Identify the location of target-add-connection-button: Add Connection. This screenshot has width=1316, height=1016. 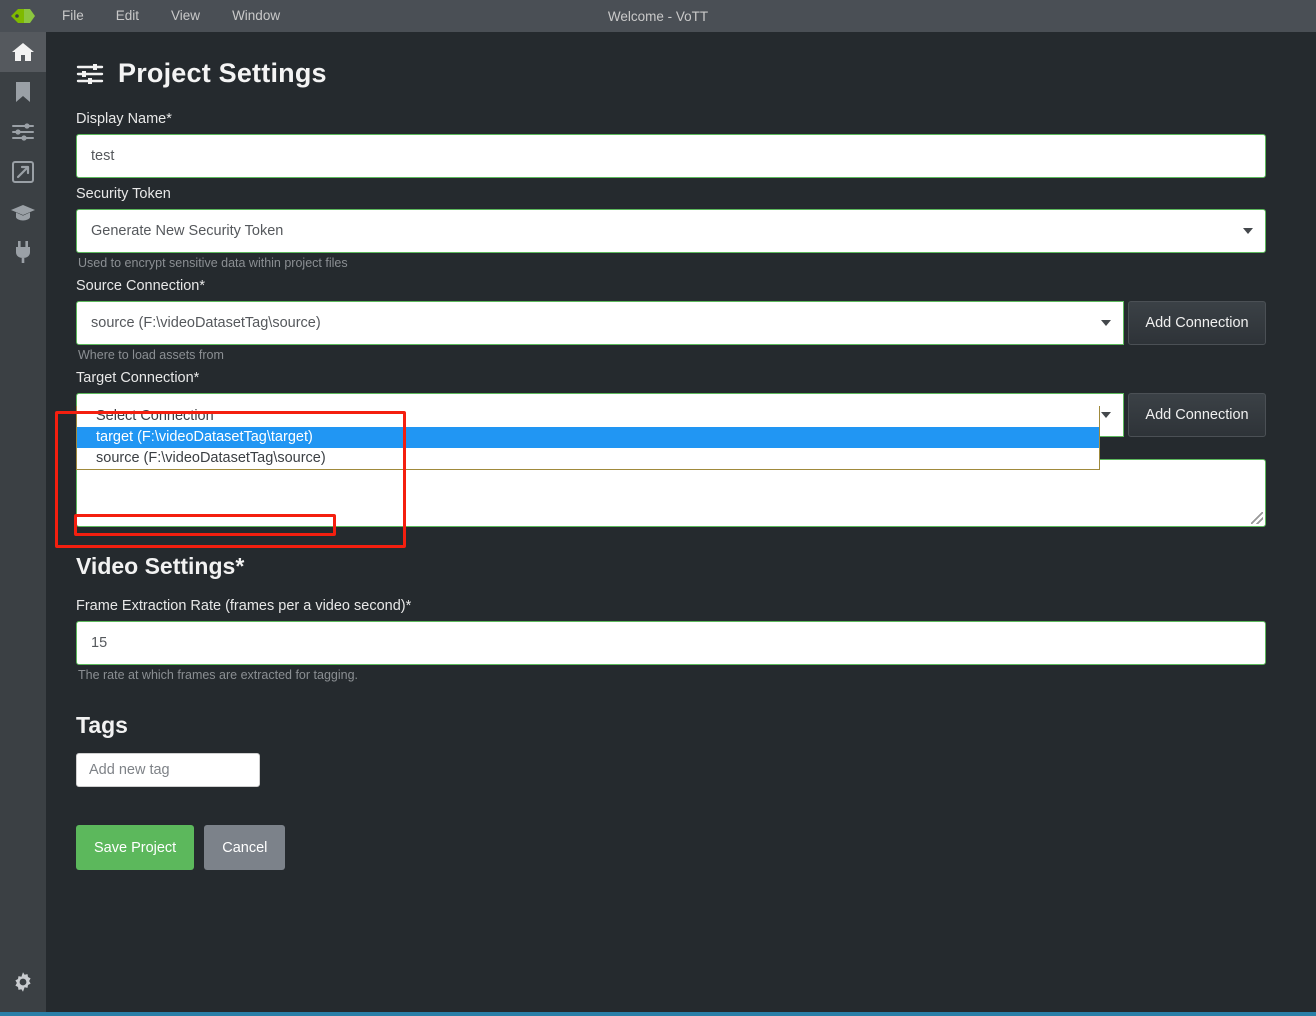
(1197, 415).